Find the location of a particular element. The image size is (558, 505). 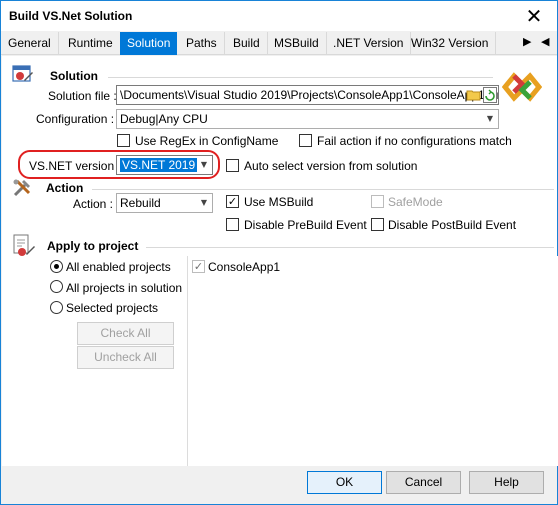

help-button: Help is located at coordinates (506, 482).